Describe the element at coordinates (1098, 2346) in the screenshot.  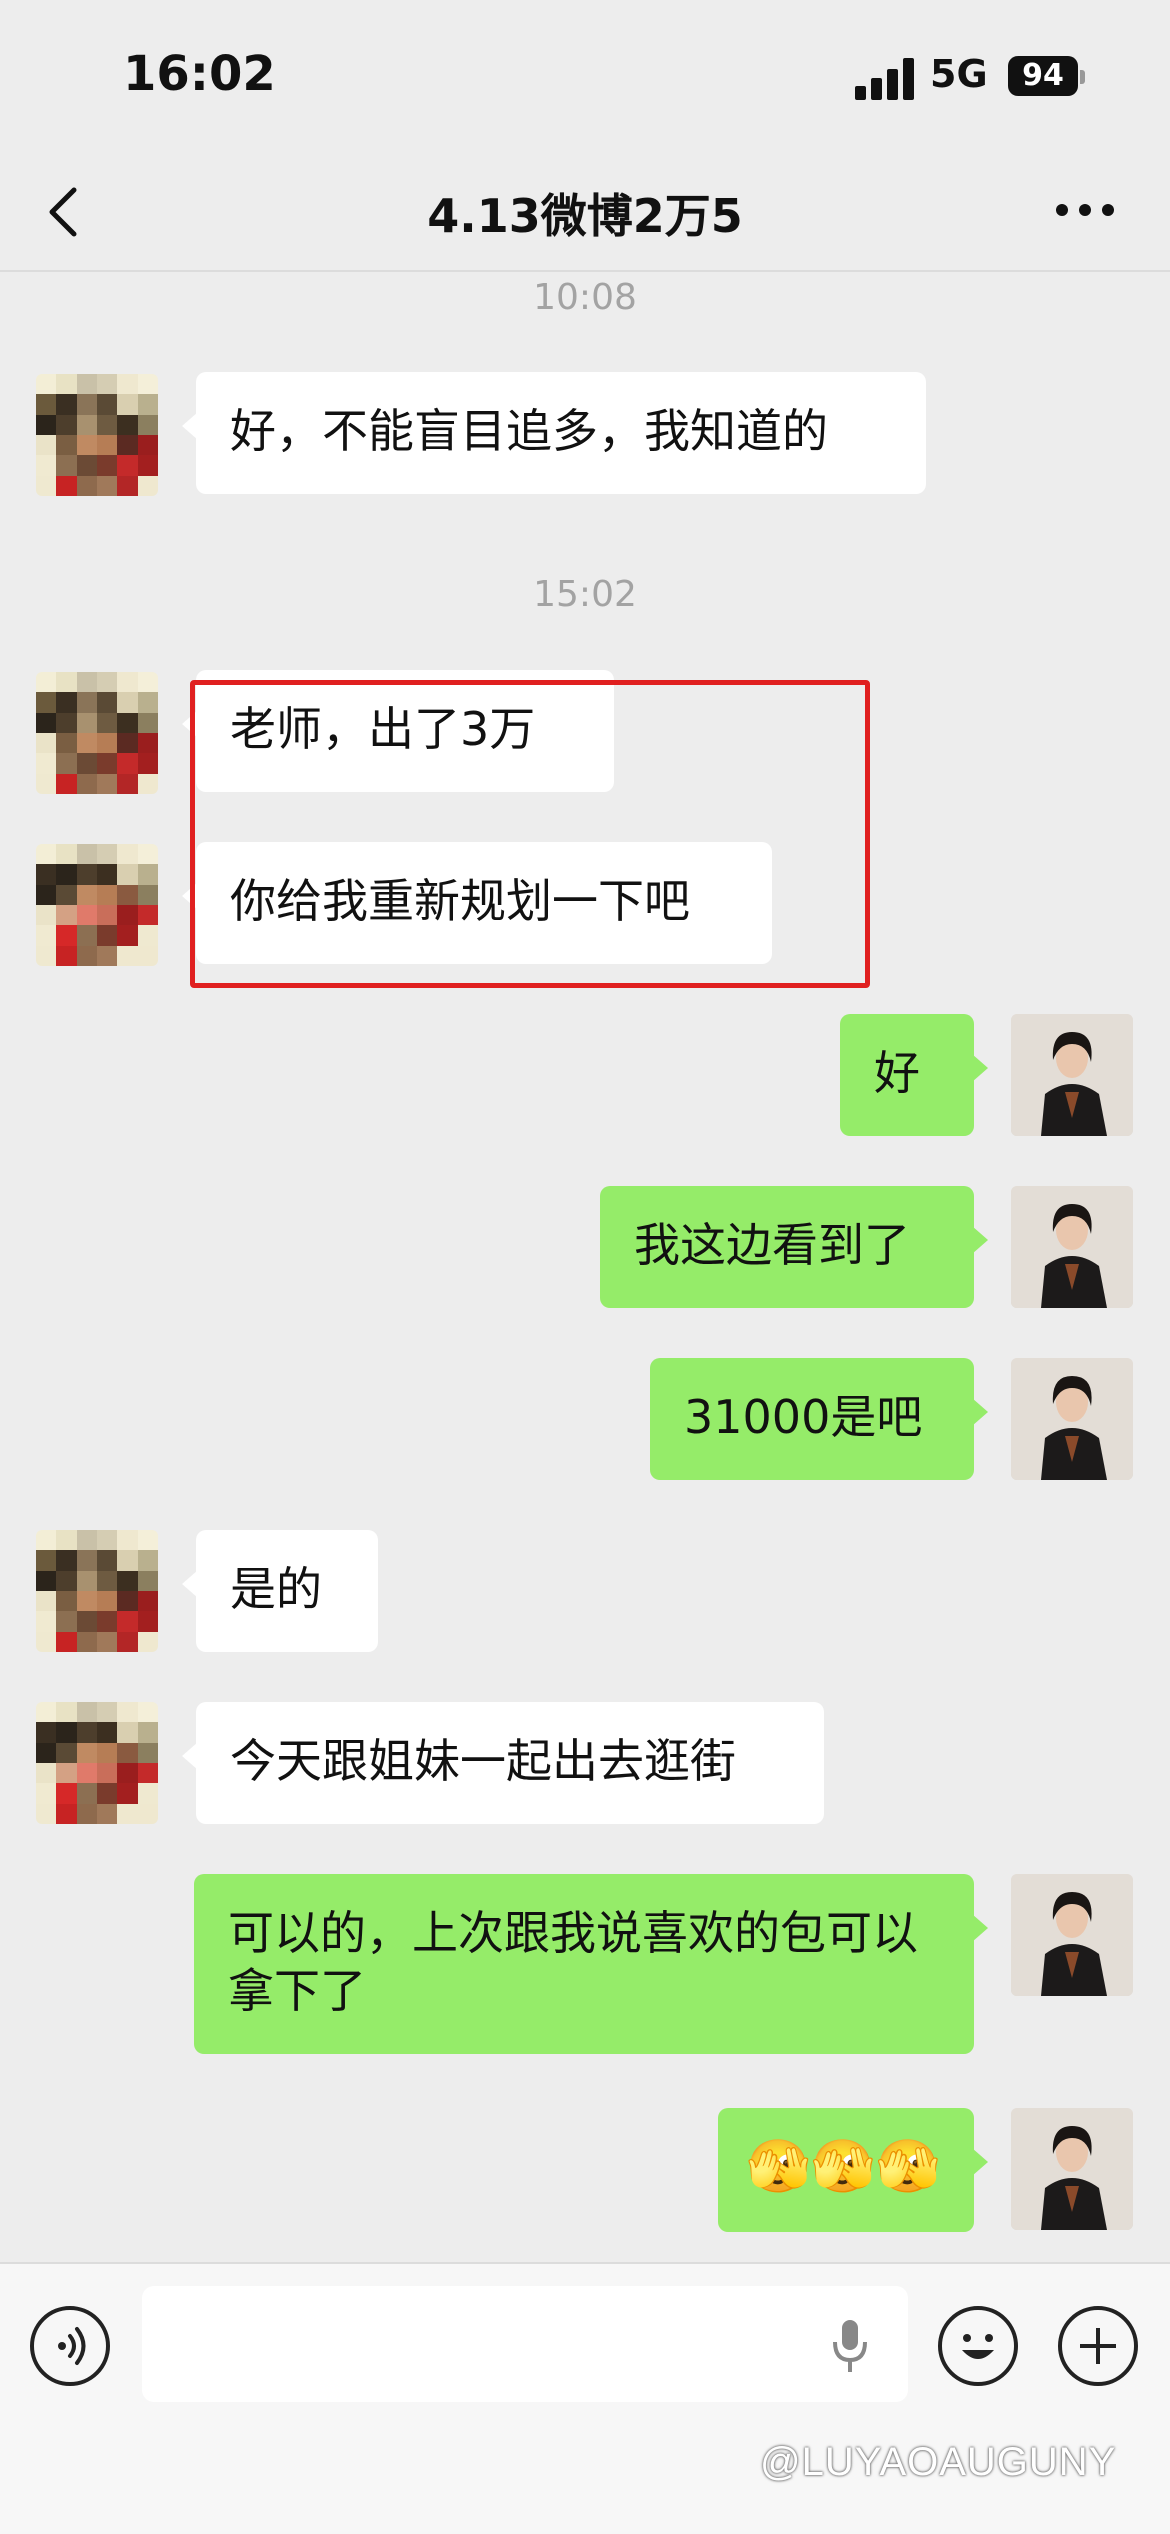
I see `plus-icon` at that location.